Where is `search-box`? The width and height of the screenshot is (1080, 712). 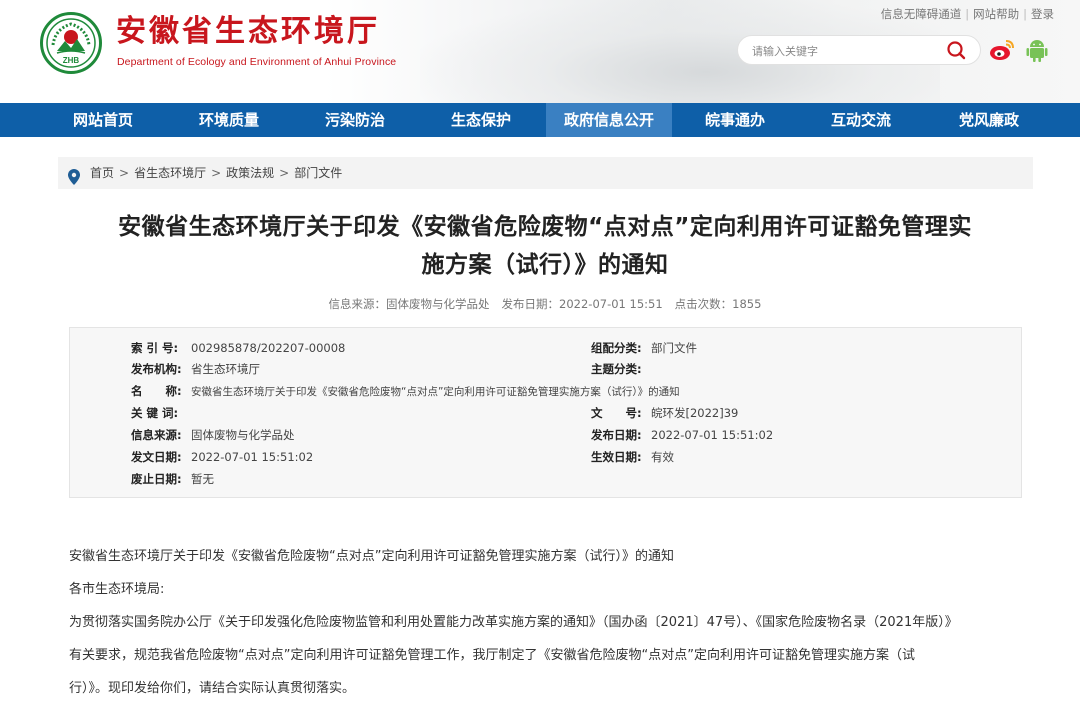
search-box is located at coordinates (859, 50).